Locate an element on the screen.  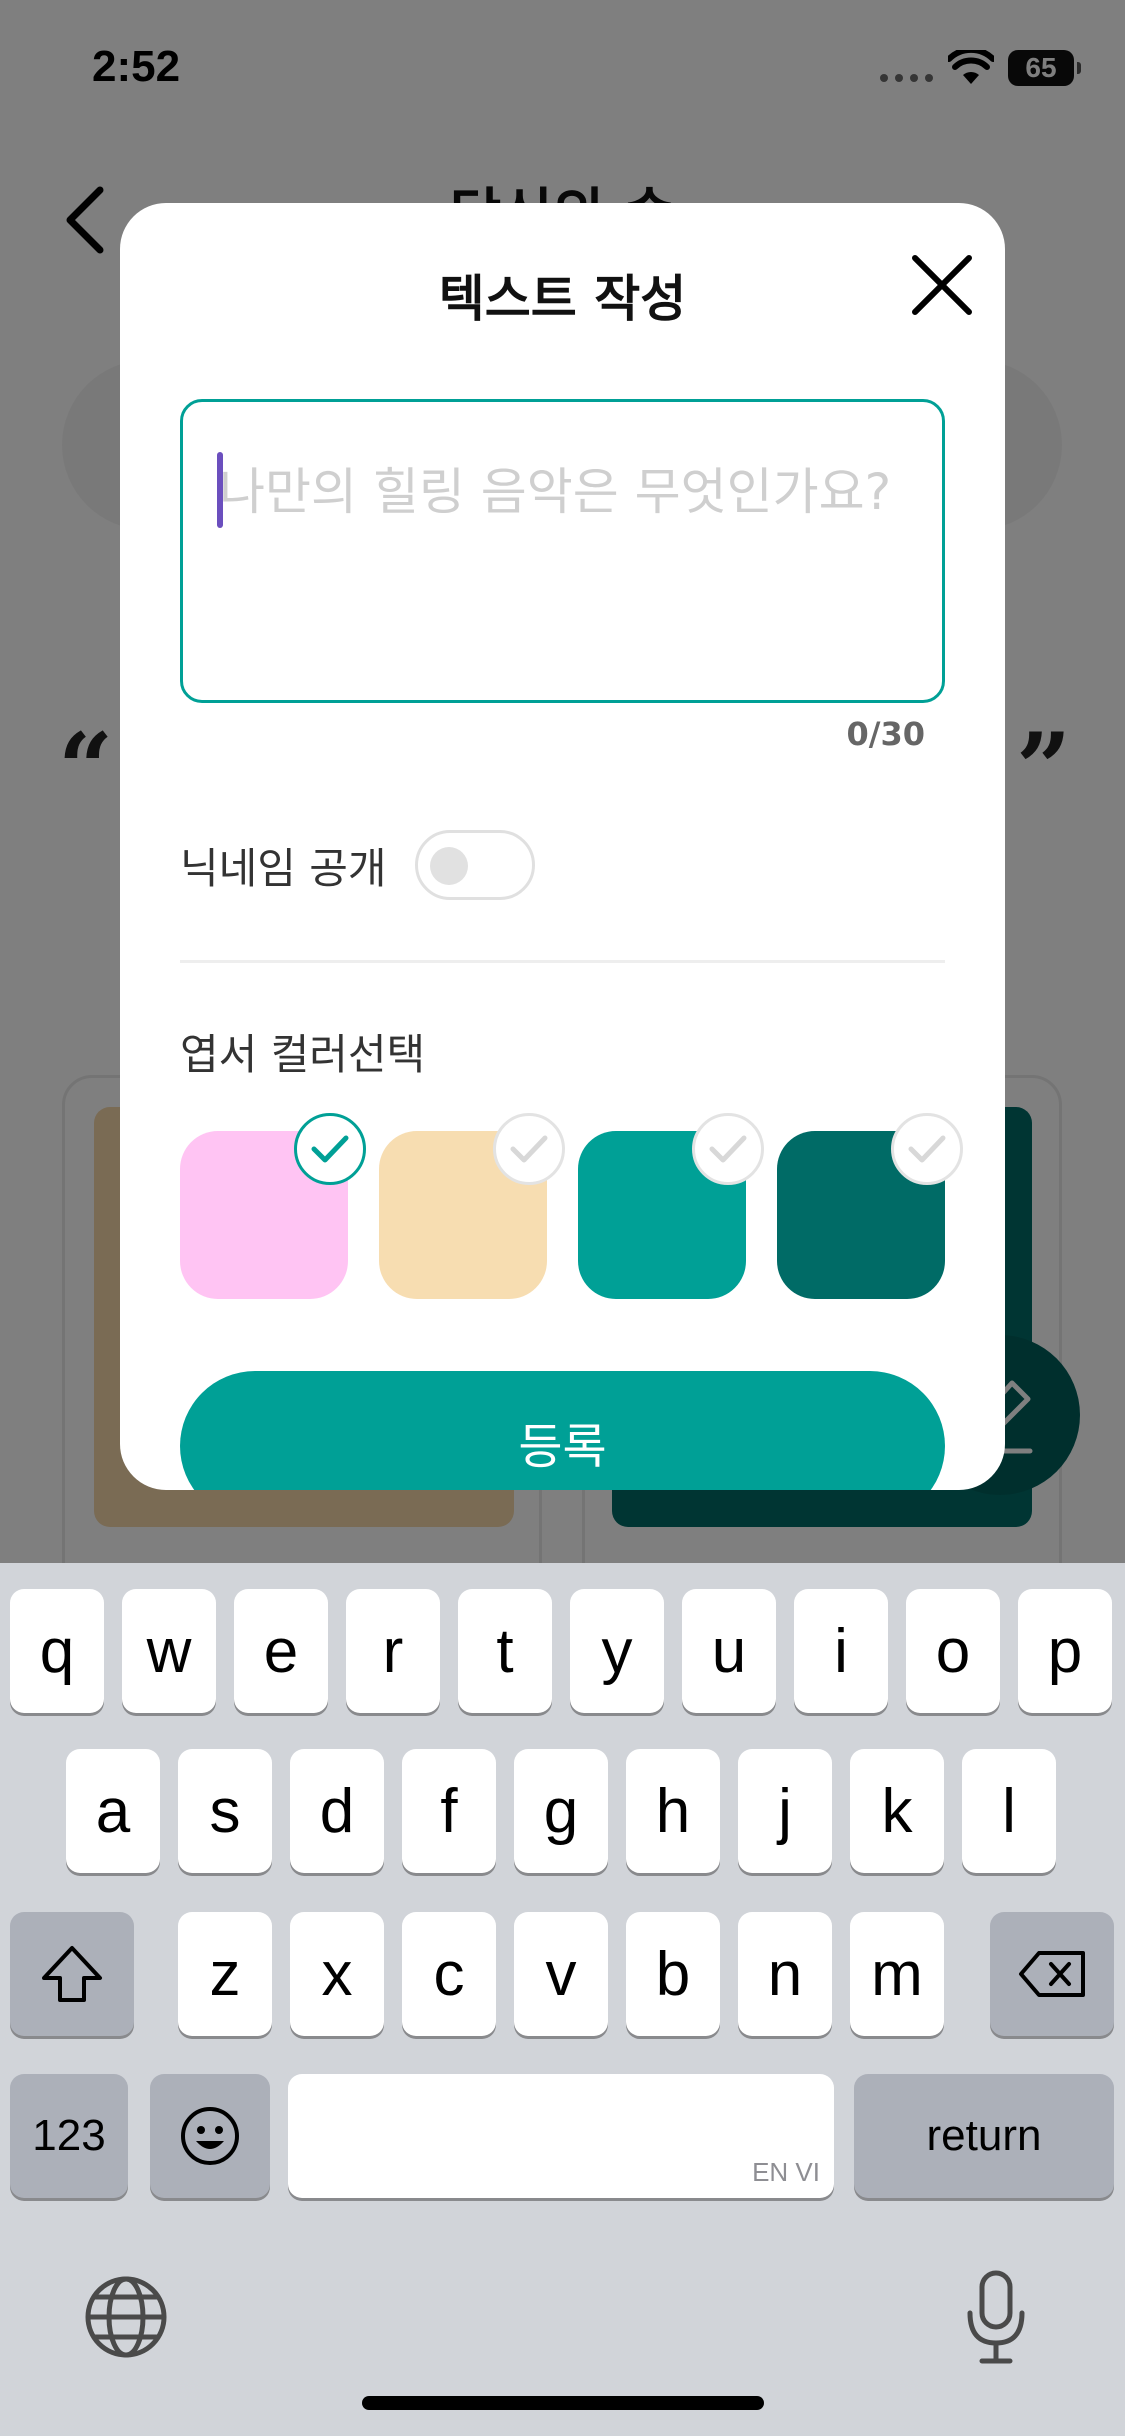
nickname-public-label: 닉네임 공개 is located at coordinates (283, 868).